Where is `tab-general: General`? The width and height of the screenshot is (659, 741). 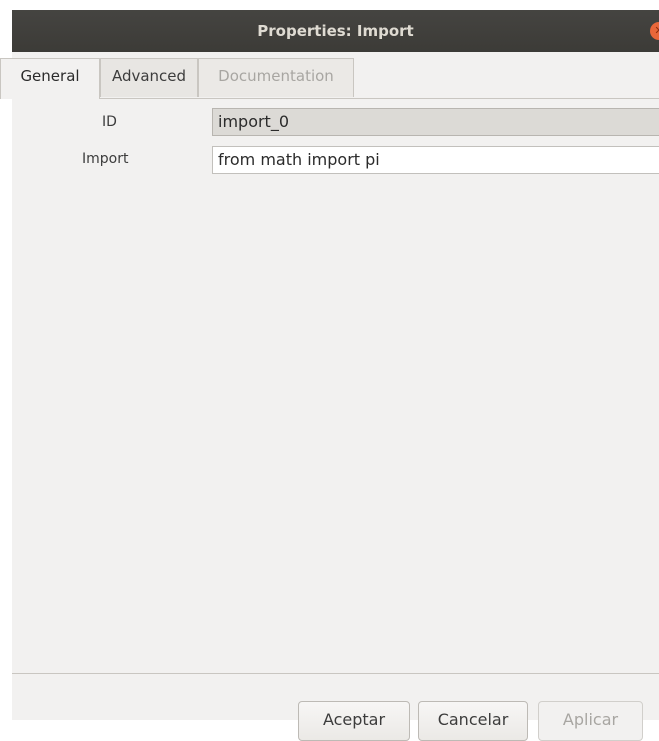 tab-general: General is located at coordinates (50, 78).